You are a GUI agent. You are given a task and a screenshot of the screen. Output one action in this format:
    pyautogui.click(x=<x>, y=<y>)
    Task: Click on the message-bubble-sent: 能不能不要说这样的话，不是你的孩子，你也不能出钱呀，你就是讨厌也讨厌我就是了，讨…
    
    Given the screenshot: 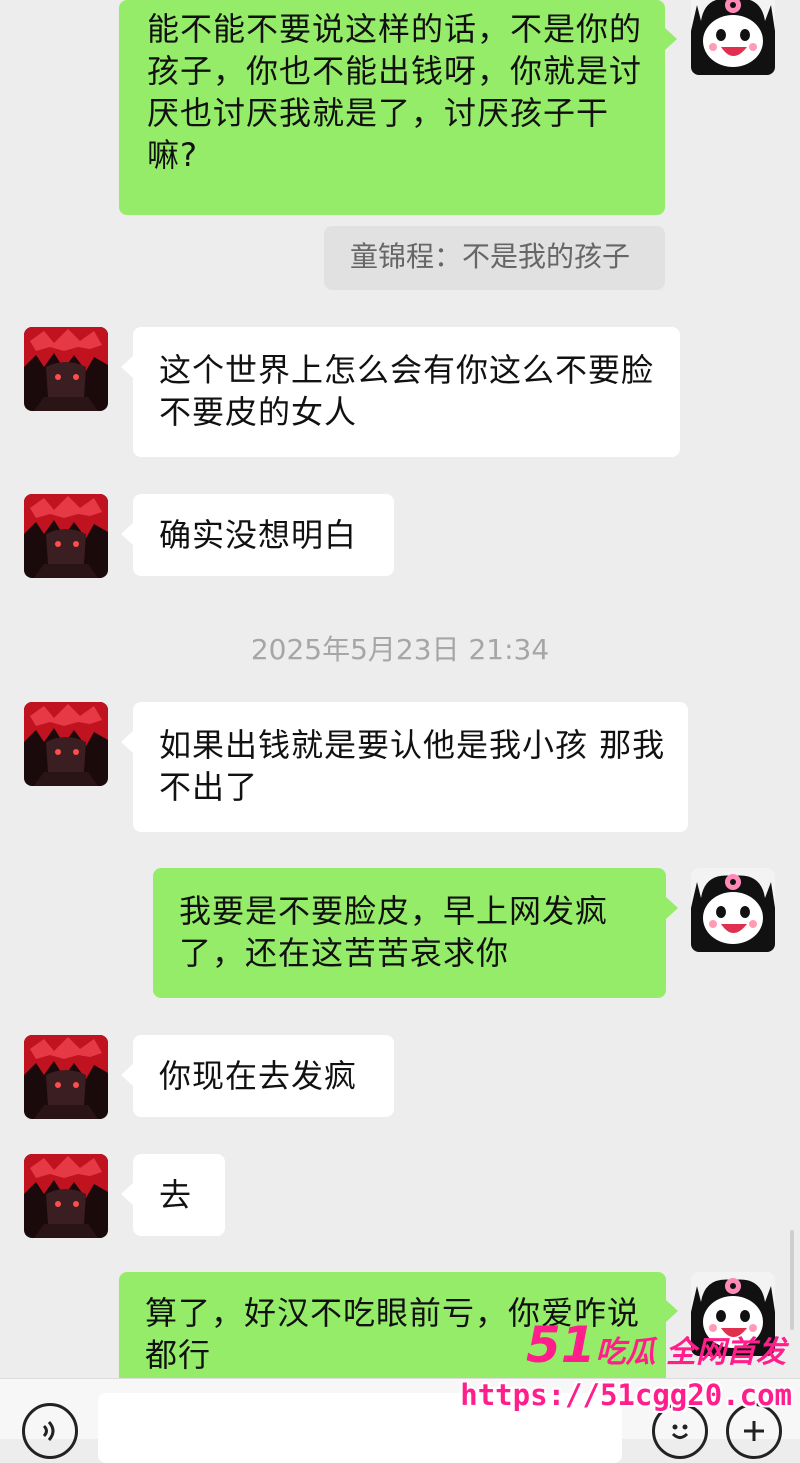 What is the action you would take?
    pyautogui.click(x=392, y=107)
    